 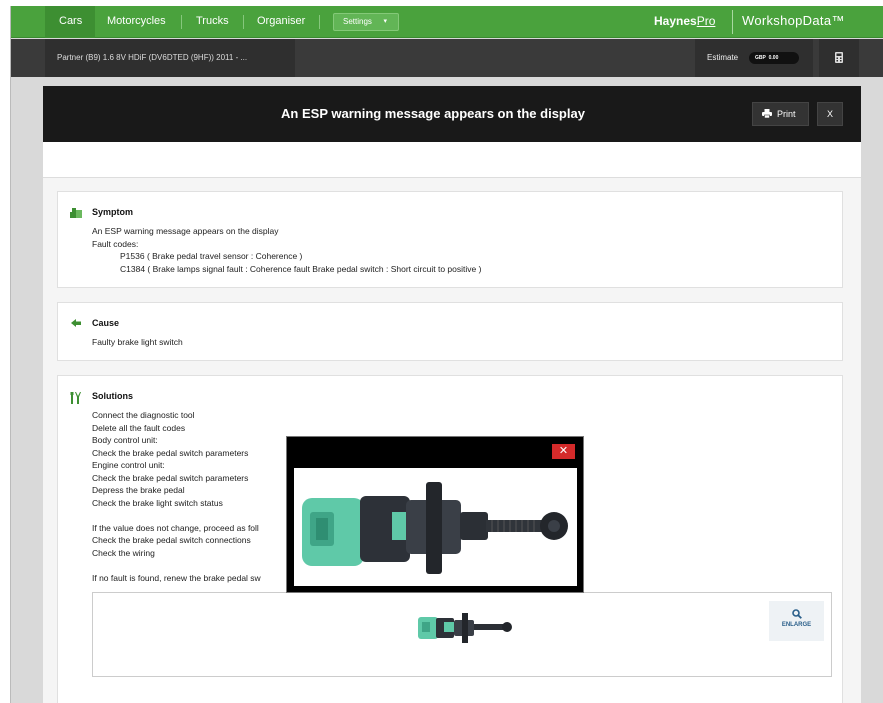 I want to click on tools-icon, so click(x=76, y=399).